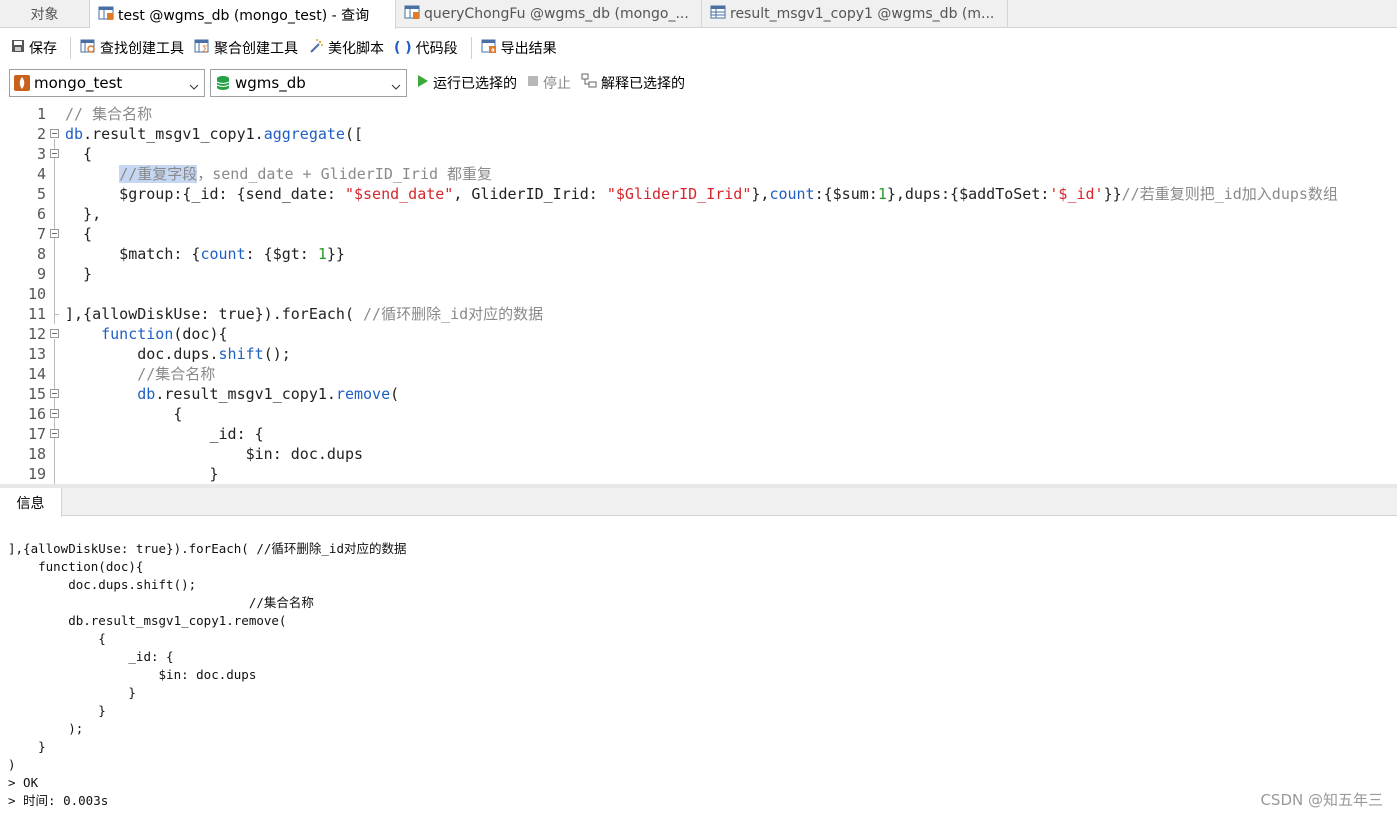  Describe the element at coordinates (41, 214) in the screenshot. I see `line-number: 6` at that location.